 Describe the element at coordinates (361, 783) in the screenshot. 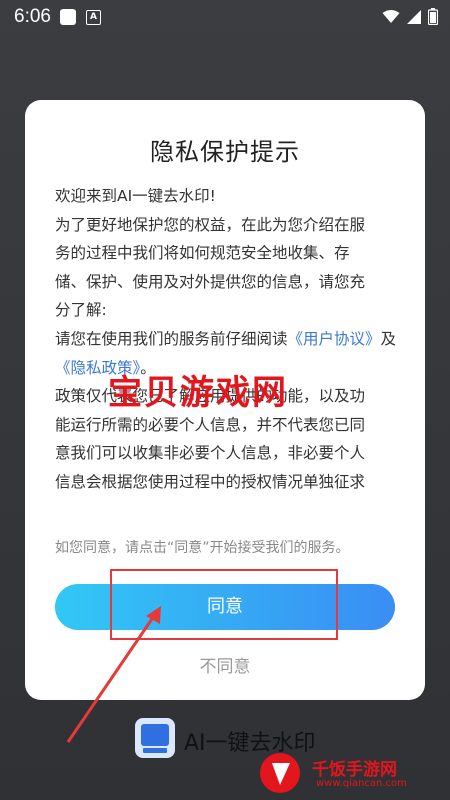

I see `corner-watermark-url: www.qiancan.com` at that location.